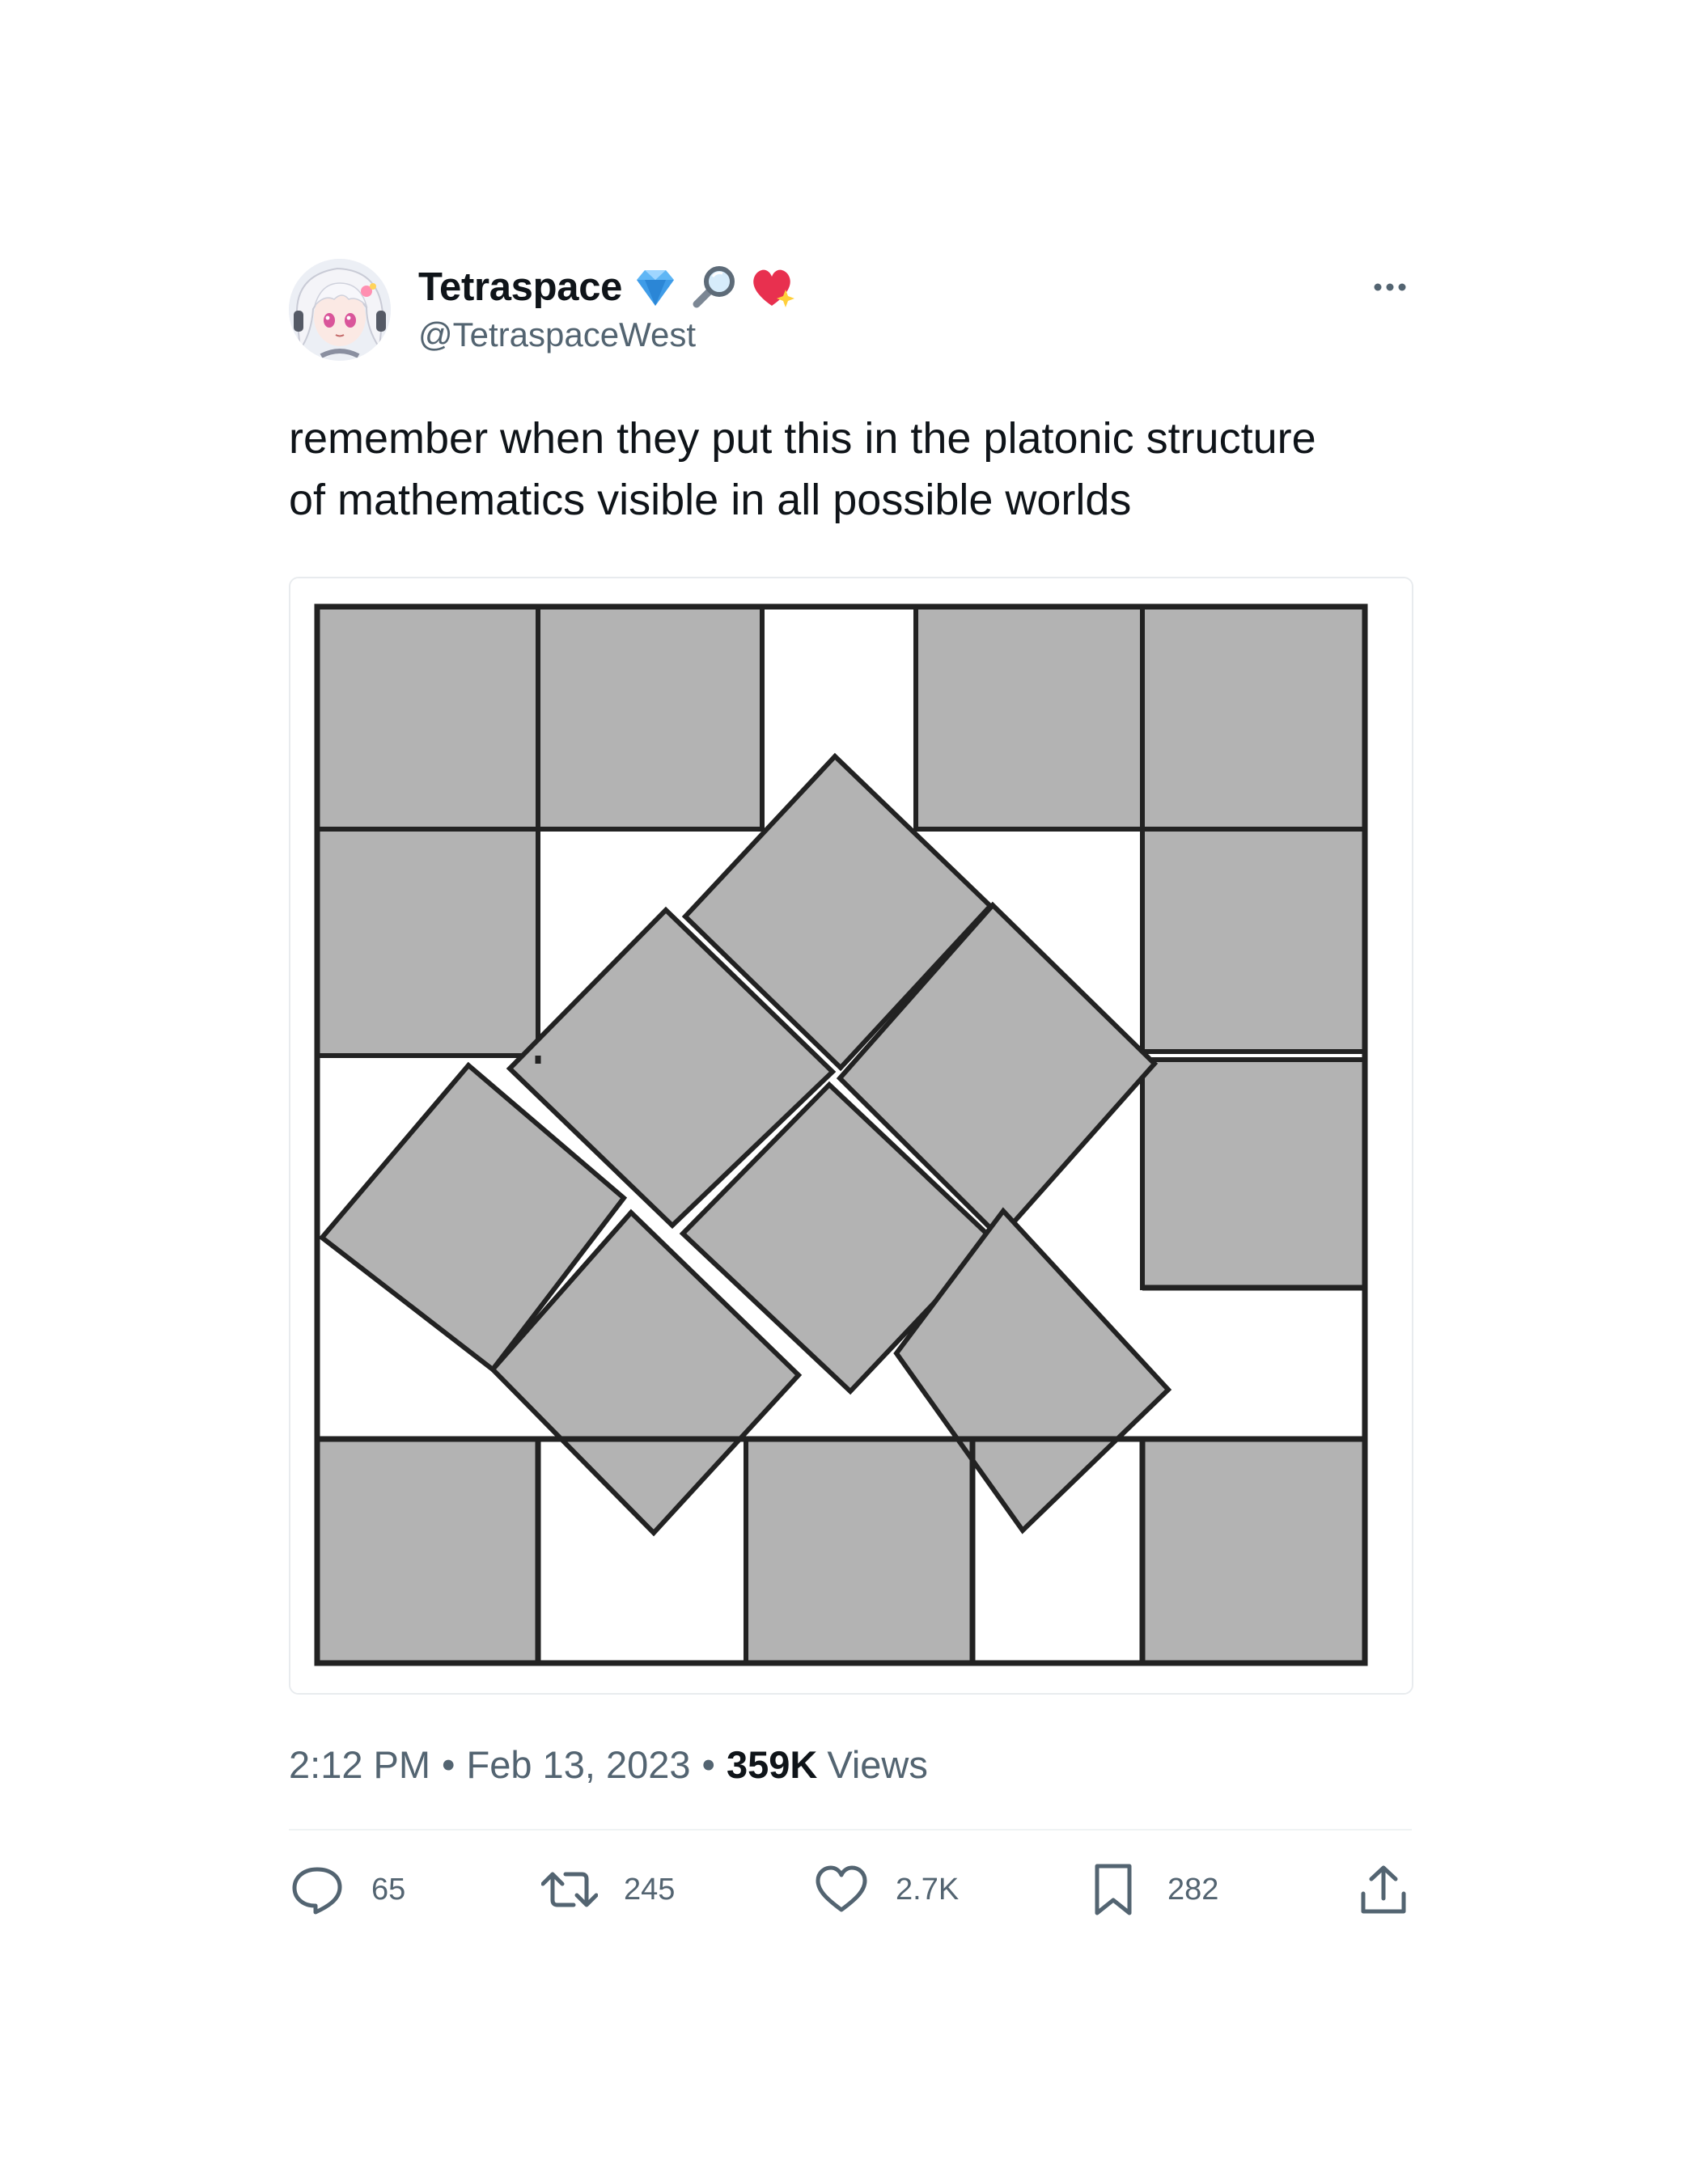  What do you see at coordinates (569, 1890) in the screenshot?
I see `retweet-icon` at bounding box center [569, 1890].